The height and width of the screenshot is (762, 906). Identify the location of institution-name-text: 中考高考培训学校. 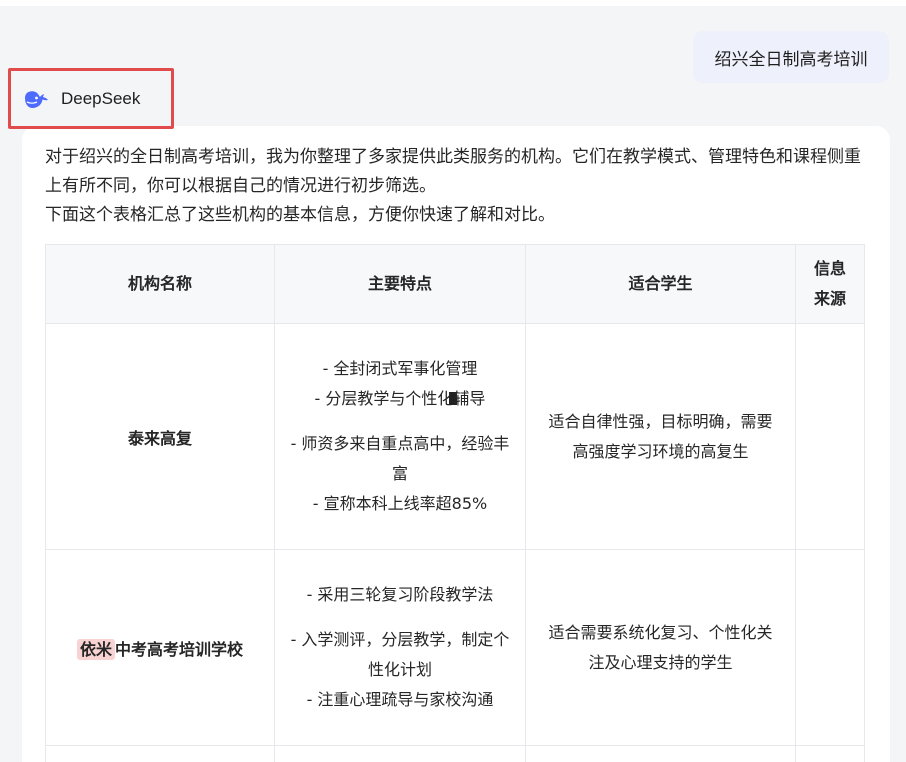
(179, 649).